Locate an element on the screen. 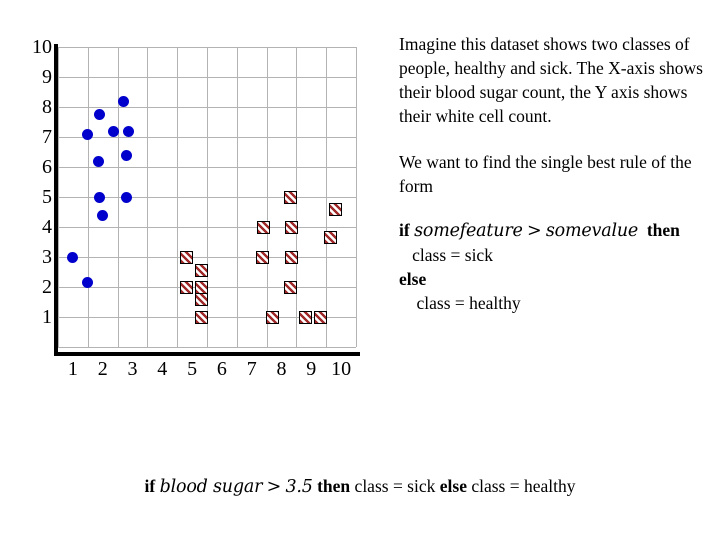 This screenshot has width=720, height=540. y-tick-label: 8 is located at coordinates (47, 107).